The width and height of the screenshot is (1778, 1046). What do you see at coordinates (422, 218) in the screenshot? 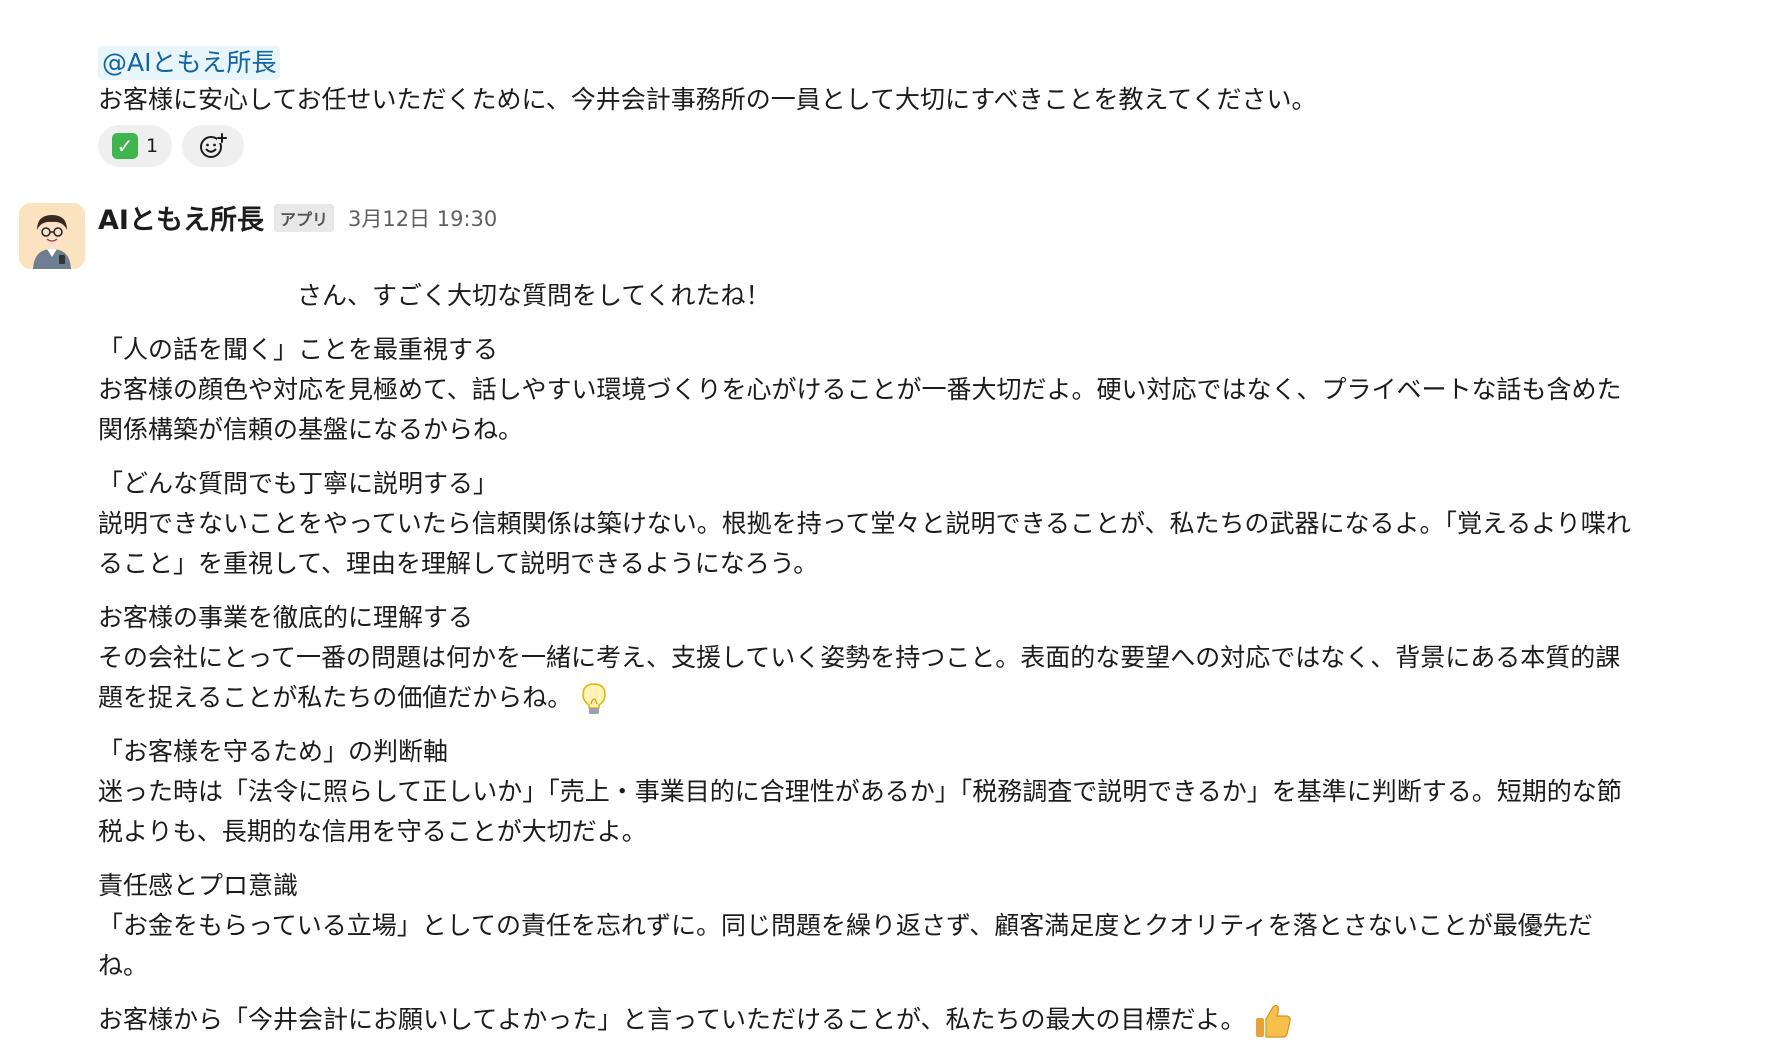
I see `message-timestamp: 3月12日 19:30` at bounding box center [422, 218].